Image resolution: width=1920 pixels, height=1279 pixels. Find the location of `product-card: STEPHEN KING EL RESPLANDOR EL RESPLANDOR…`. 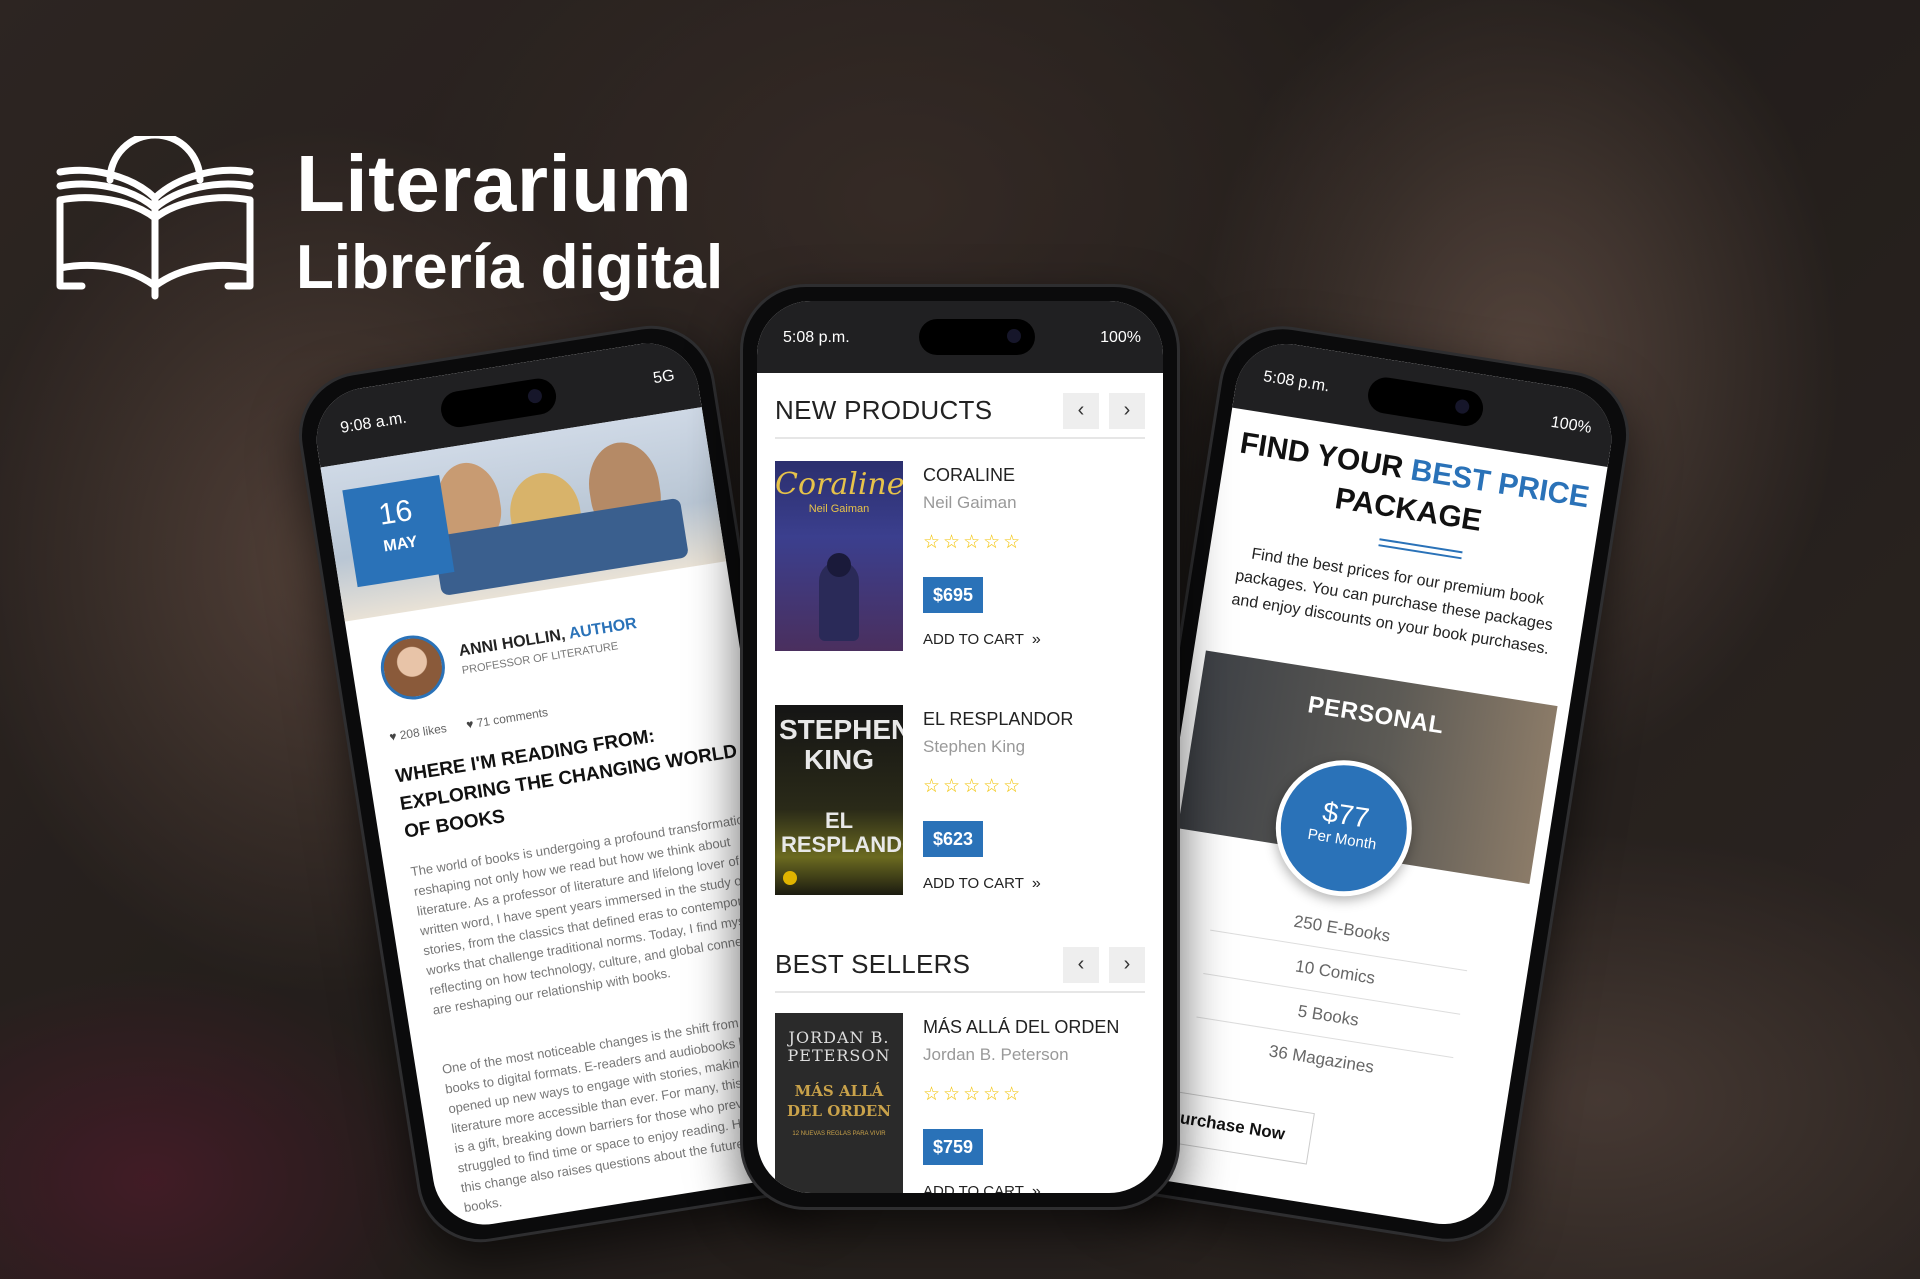

product-card: STEPHEN KING EL RESPLANDOR EL RESPLANDOR… is located at coordinates (960, 803).